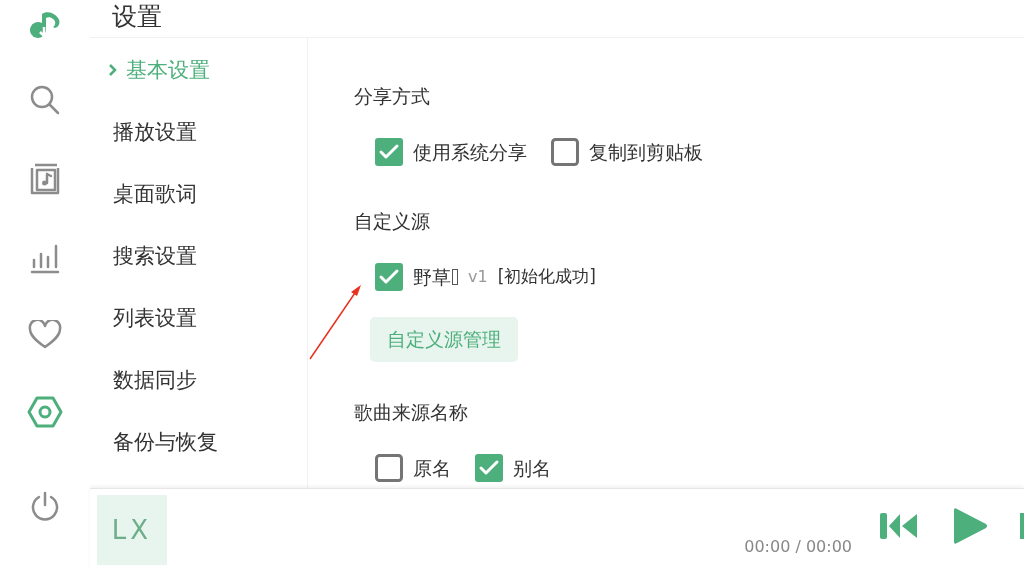 The width and height of the screenshot is (1024, 571). I want to click on checkbox-label: 别名, so click(532, 468).